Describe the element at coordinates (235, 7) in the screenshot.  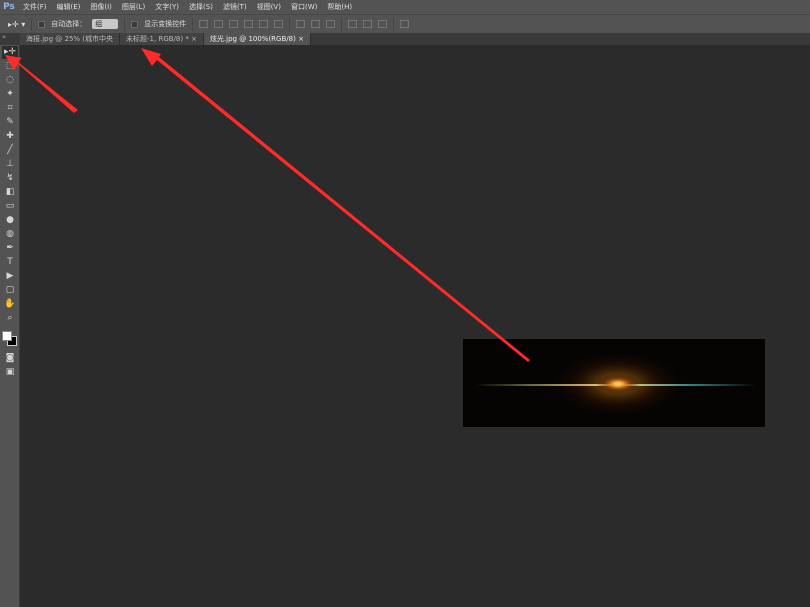
I see `menu-filter: 滤镜(T)` at that location.